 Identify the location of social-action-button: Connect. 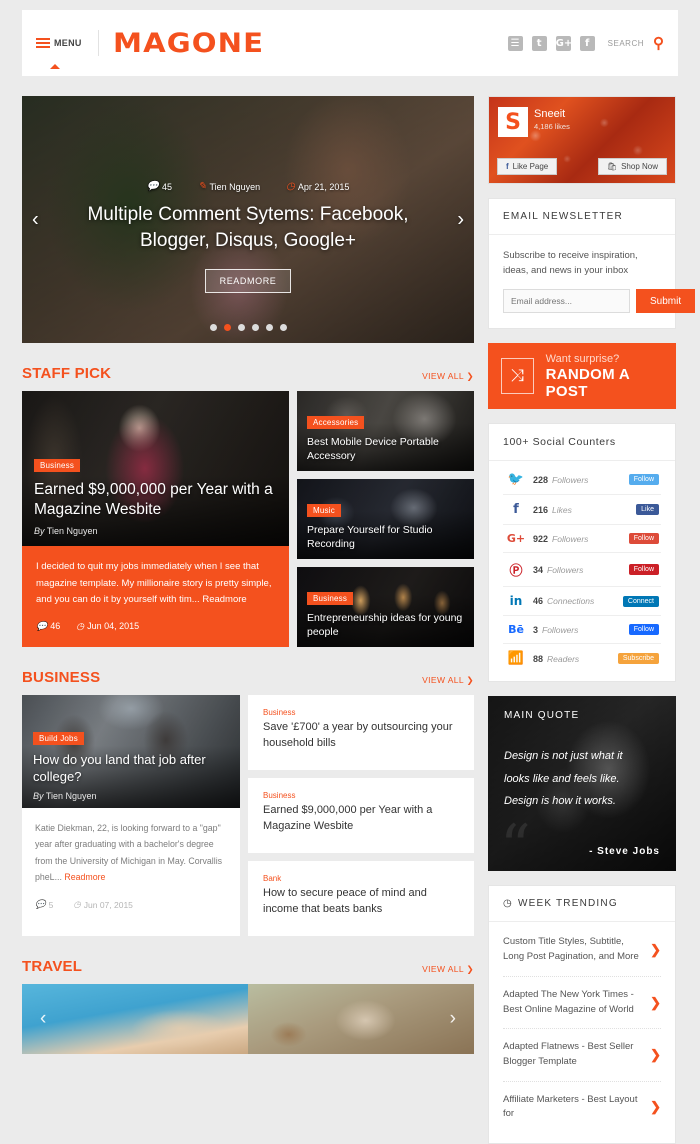
(640, 601).